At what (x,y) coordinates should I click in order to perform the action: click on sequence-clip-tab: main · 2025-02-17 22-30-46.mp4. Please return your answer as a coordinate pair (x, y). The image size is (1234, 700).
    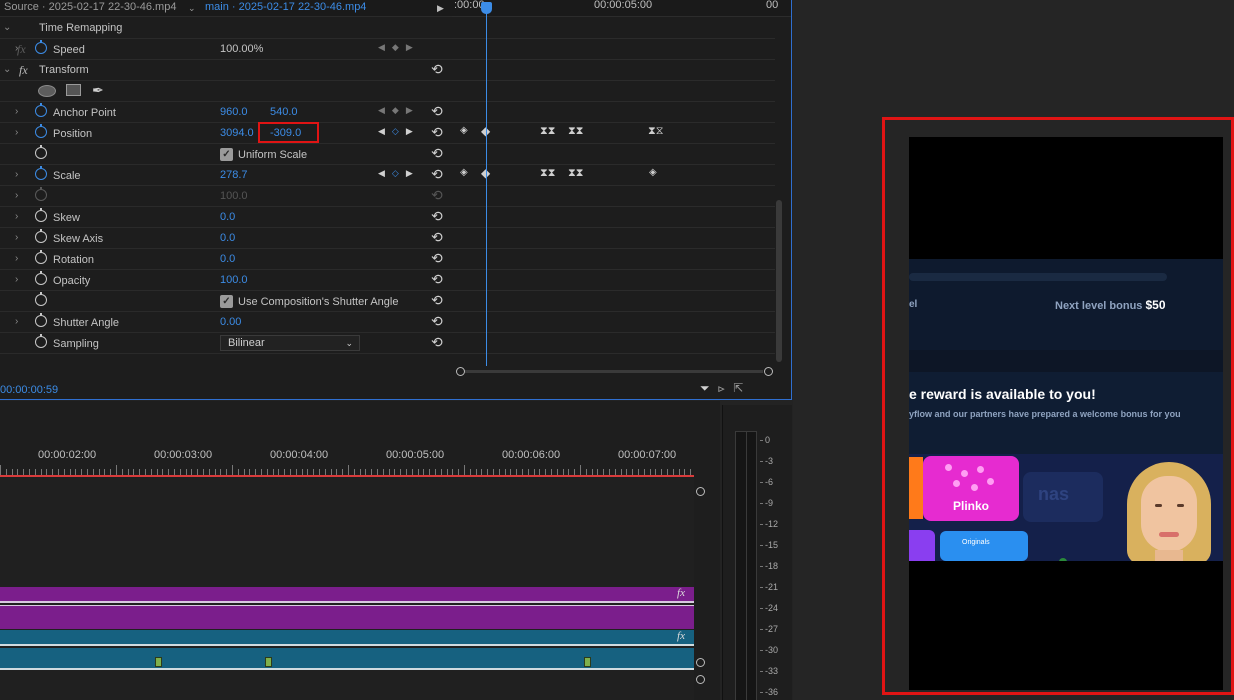
    Looking at the image, I should click on (285, 7).